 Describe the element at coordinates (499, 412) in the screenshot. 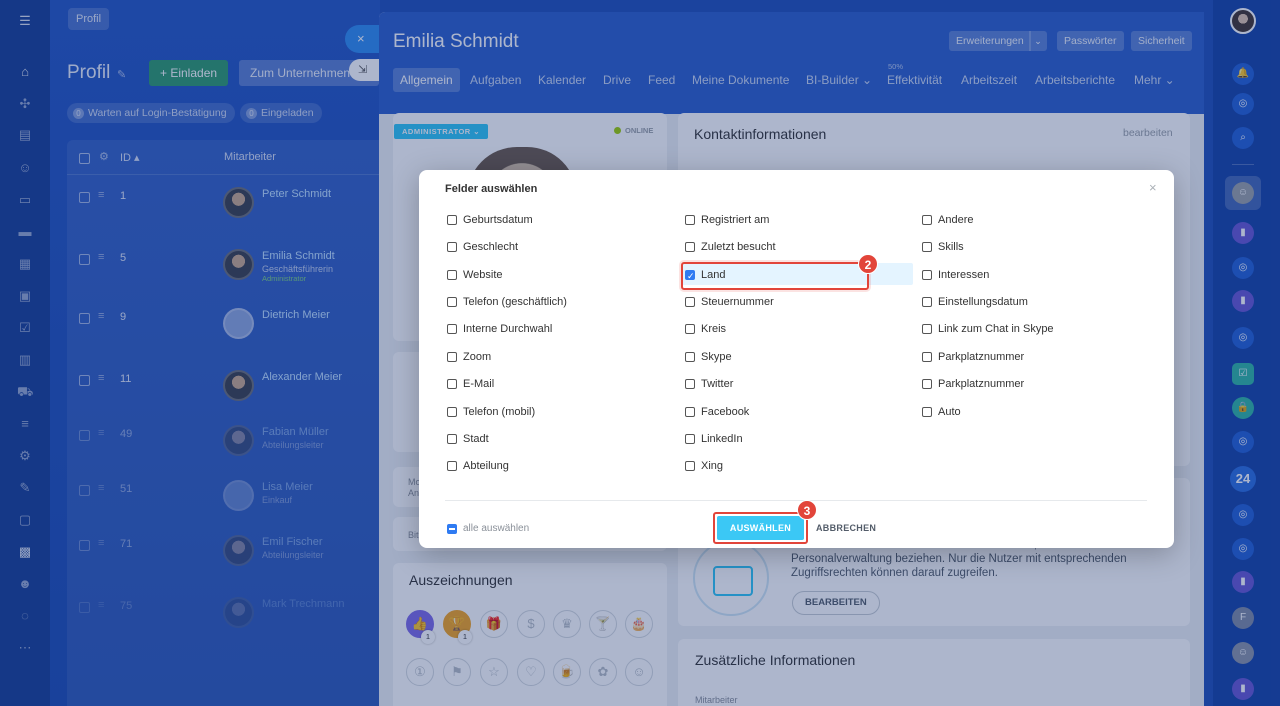

I see `field-label: Telefon (mobil)` at that location.